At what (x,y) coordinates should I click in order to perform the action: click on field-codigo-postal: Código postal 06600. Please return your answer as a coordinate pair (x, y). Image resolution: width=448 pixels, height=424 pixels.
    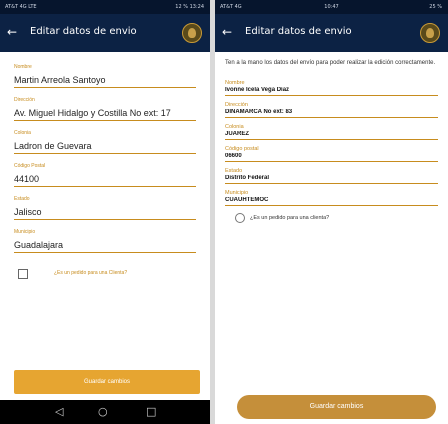
    Looking at the image, I should click on (331, 154).